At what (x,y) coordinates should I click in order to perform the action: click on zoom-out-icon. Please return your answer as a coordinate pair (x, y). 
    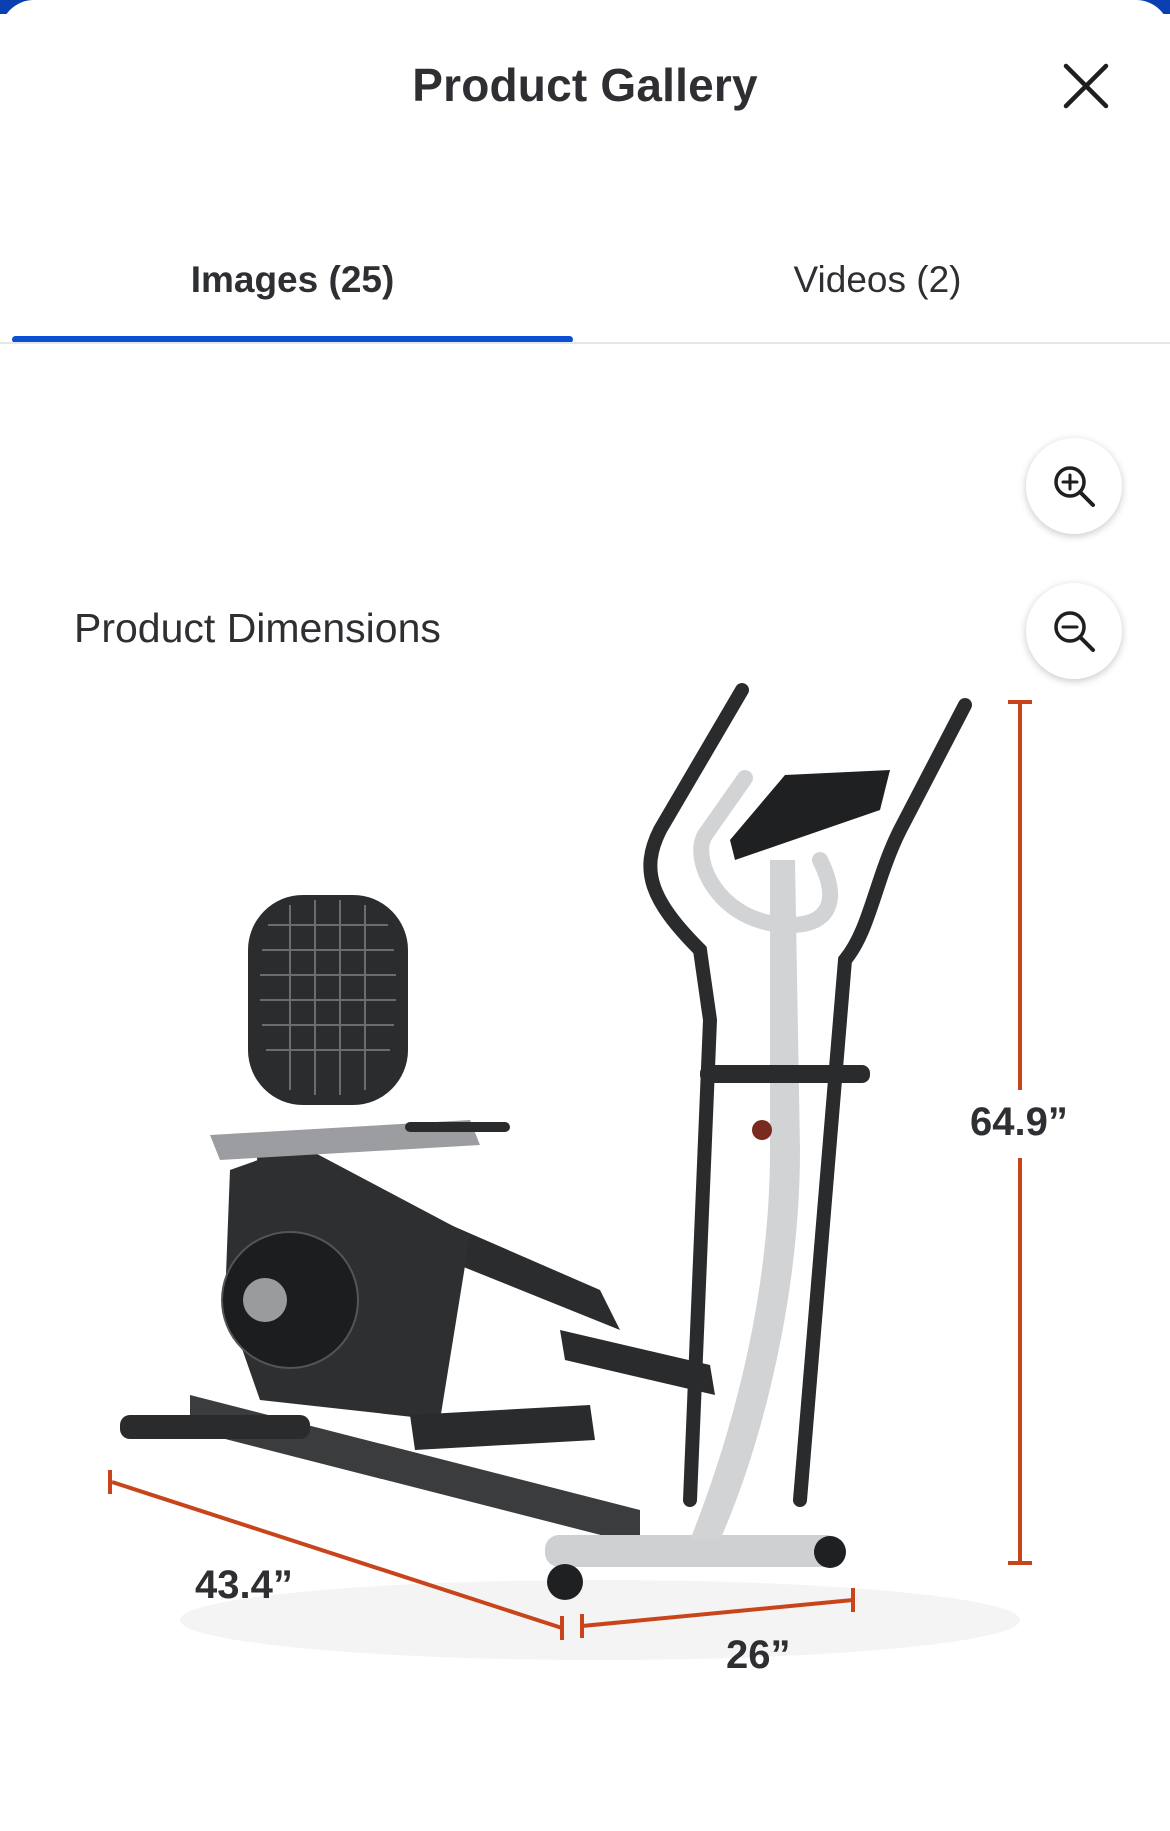
    Looking at the image, I should click on (1074, 631).